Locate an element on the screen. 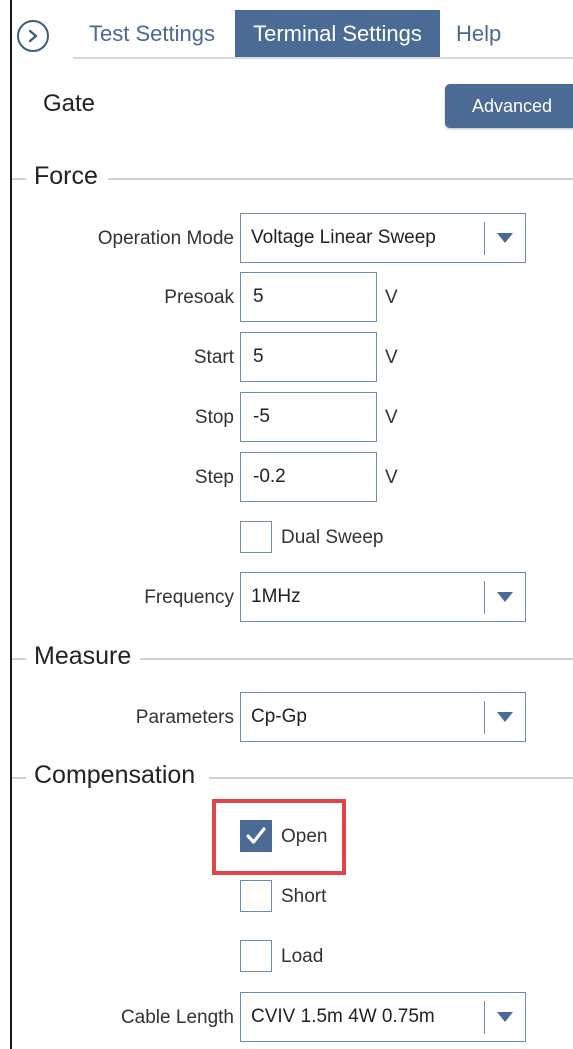 The image size is (573, 1049). stop-unit: V is located at coordinates (391, 417).